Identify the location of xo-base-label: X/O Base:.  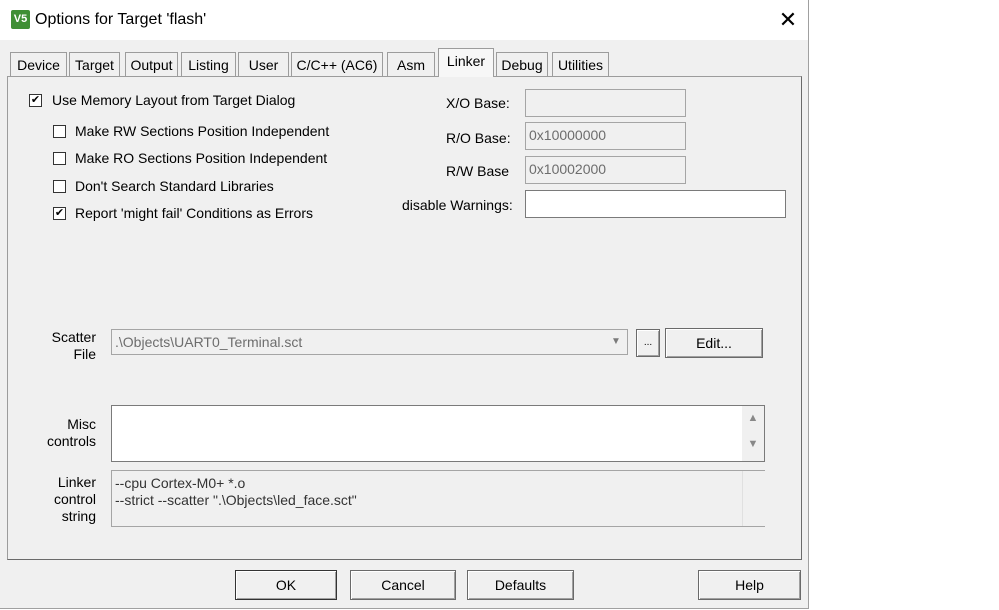
(478, 103).